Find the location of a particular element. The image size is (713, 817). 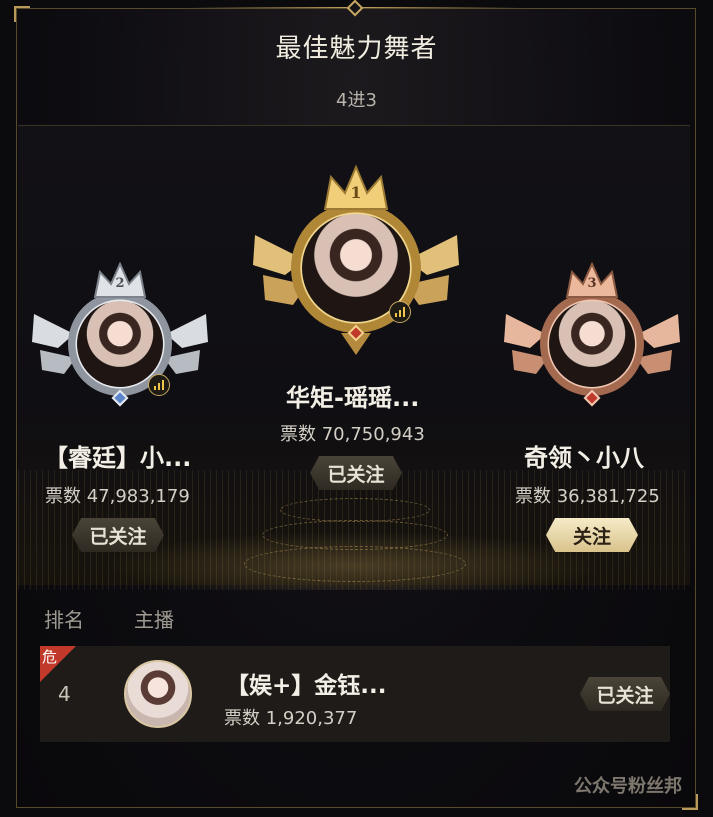

podium-votes: 票数 70,750,943 is located at coordinates (352, 434).